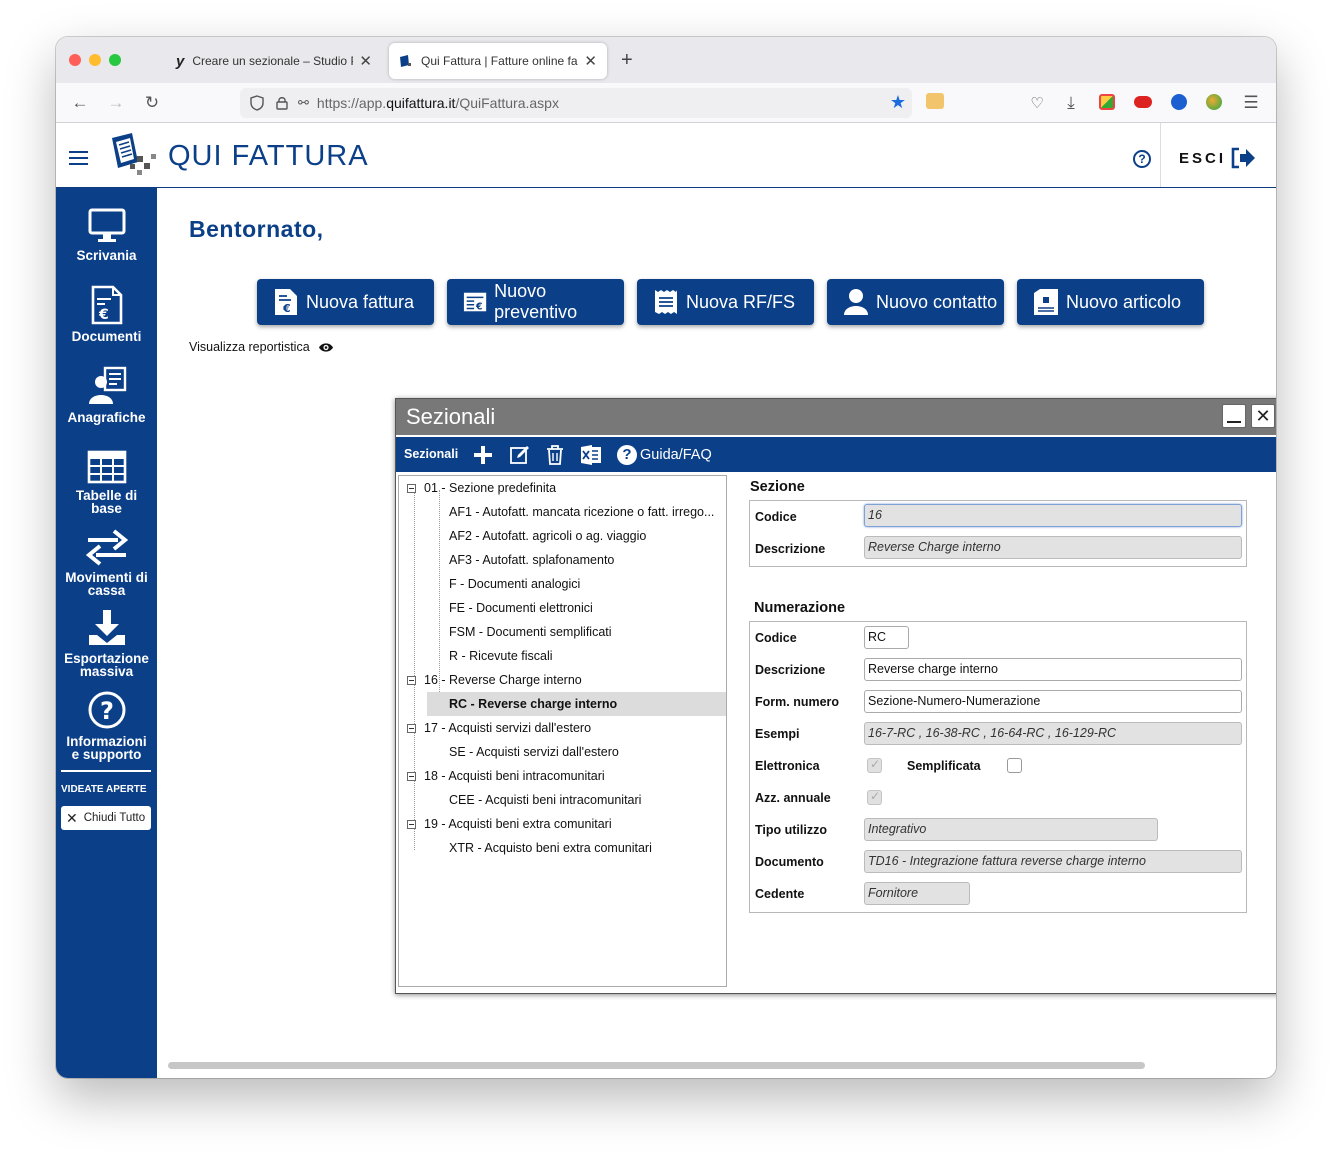 The height and width of the screenshot is (1152, 1332). Describe the element at coordinates (116, 103) in the screenshot. I see `forward-button: →` at that location.